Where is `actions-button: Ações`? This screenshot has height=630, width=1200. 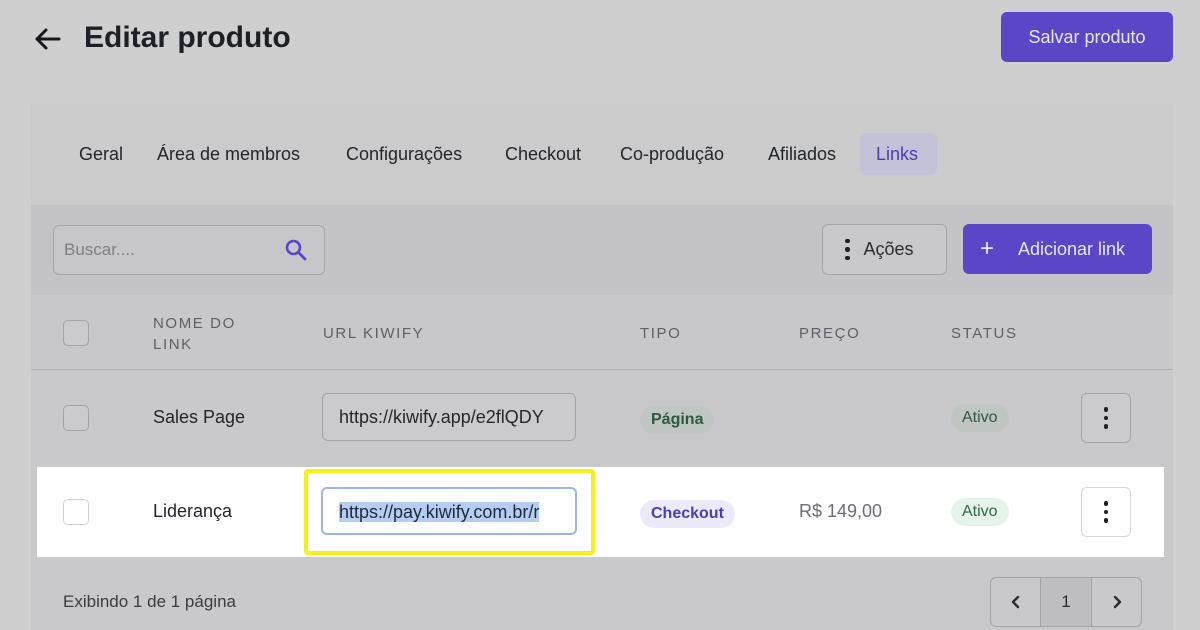 actions-button: Ações is located at coordinates (884, 249).